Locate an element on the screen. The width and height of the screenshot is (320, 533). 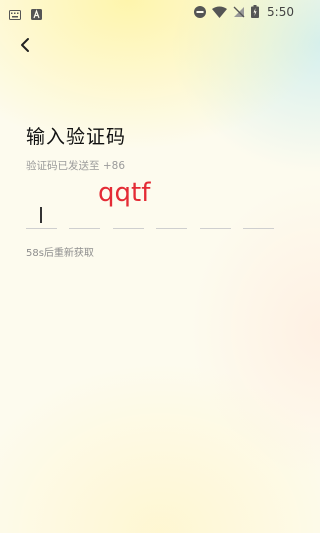
text-caret is located at coordinates (41, 215).